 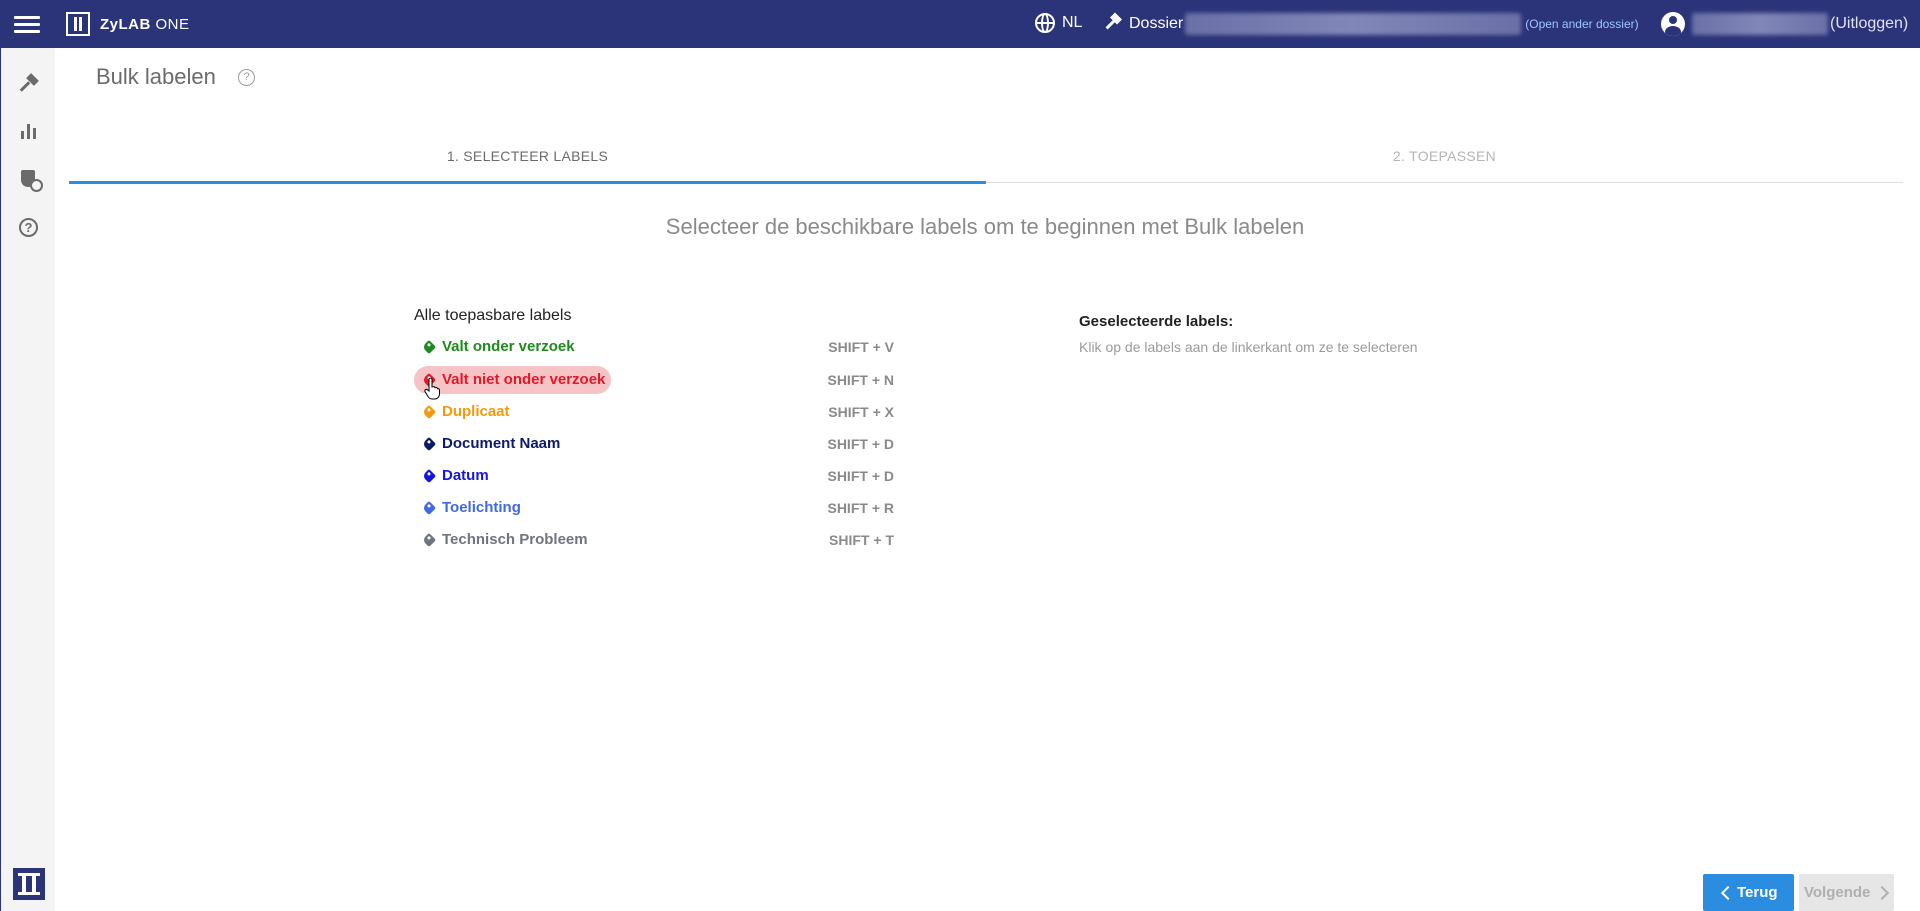 I want to click on label-chip: Duplicaat, so click(x=465, y=412).